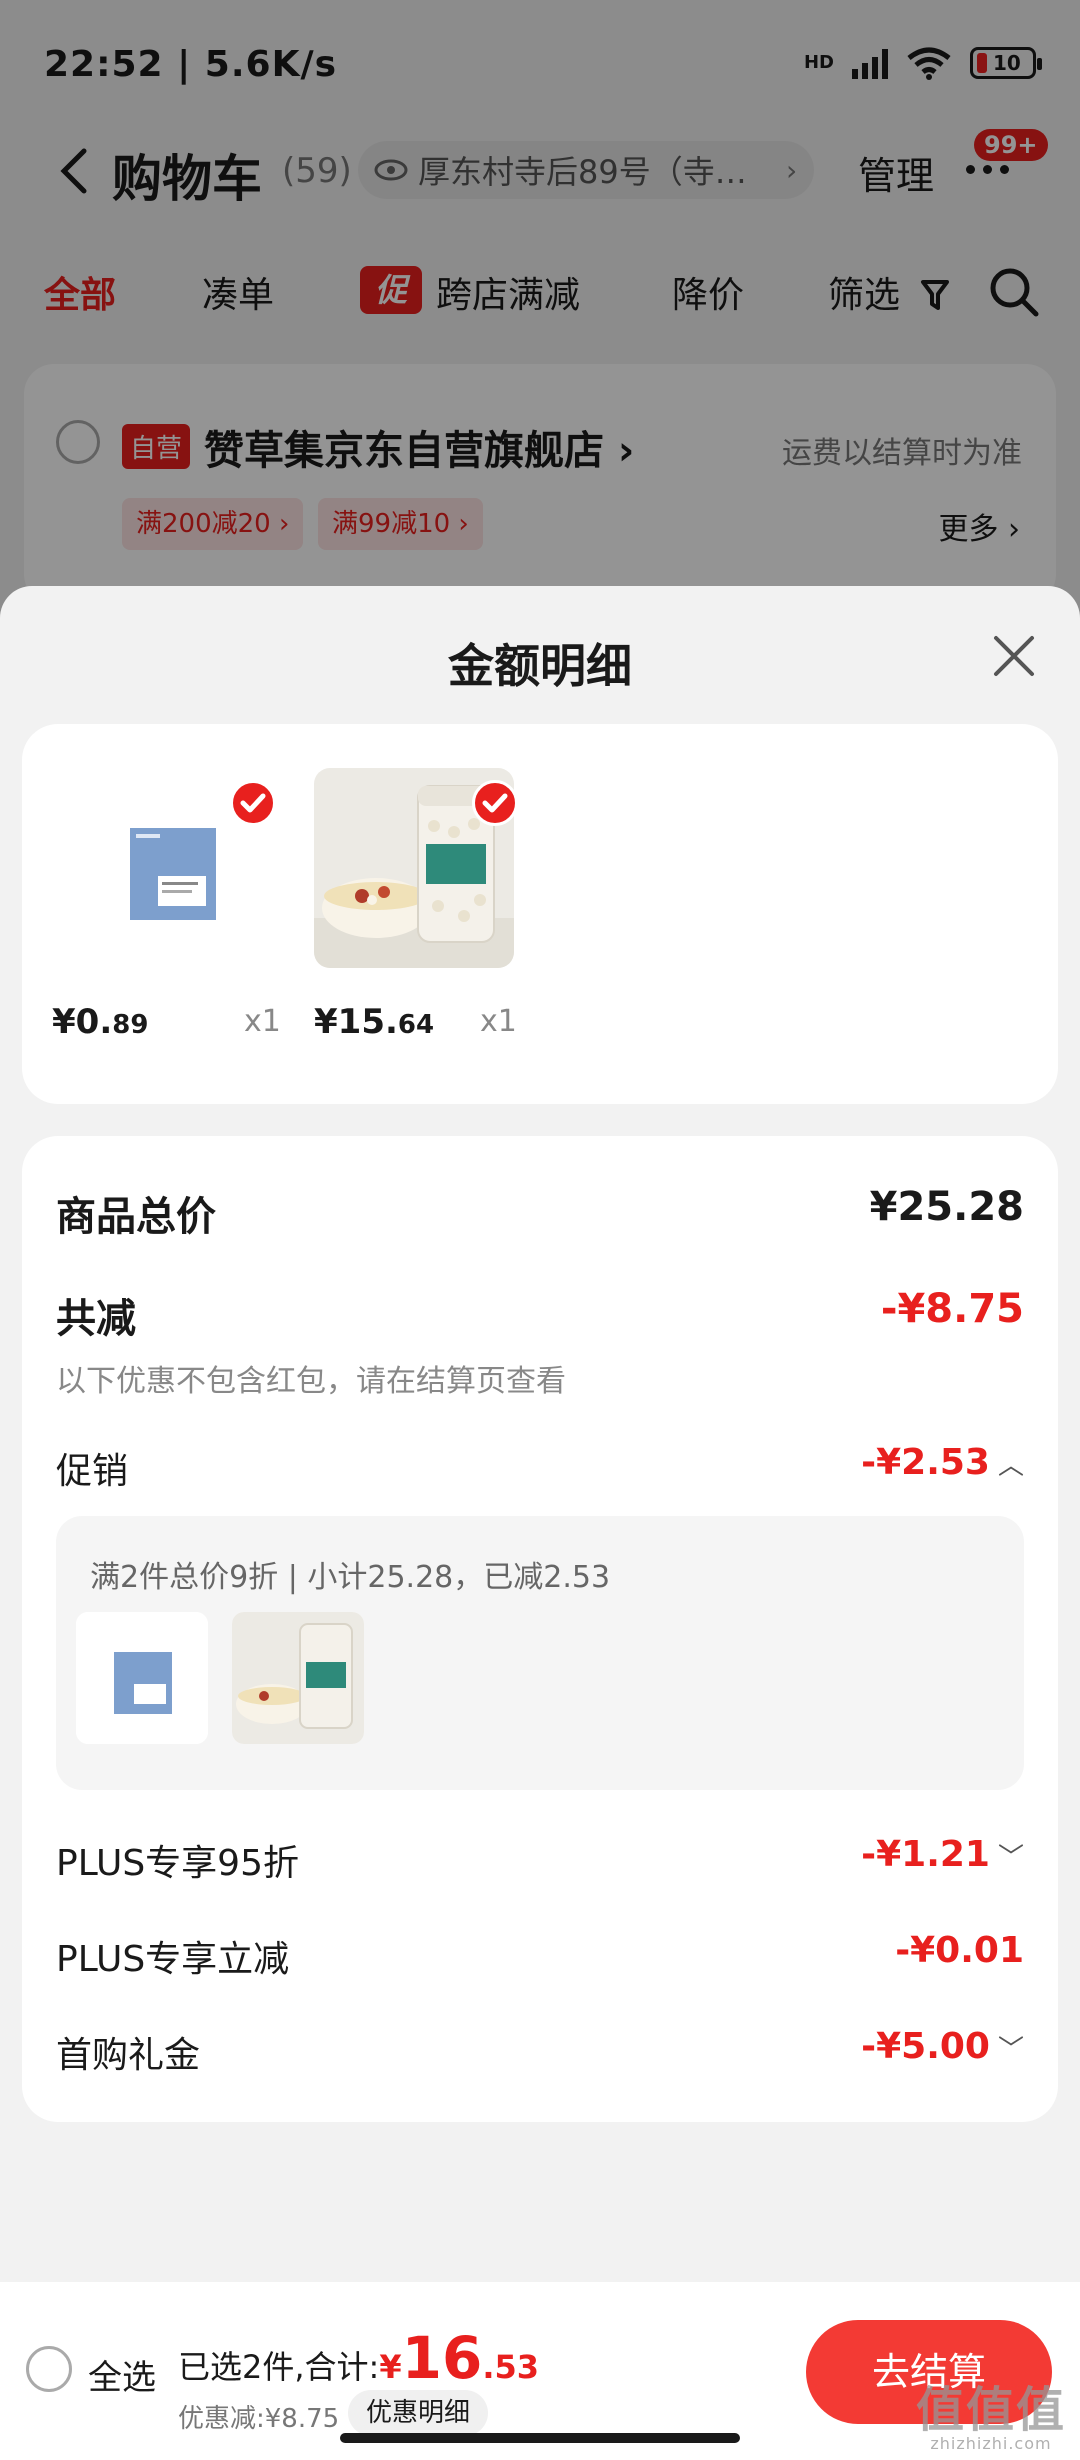 The height and width of the screenshot is (2460, 1080). What do you see at coordinates (311, 1381) in the screenshot?
I see `reduce-note: 以下优惠不包含红包，请在结算页查看` at bounding box center [311, 1381].